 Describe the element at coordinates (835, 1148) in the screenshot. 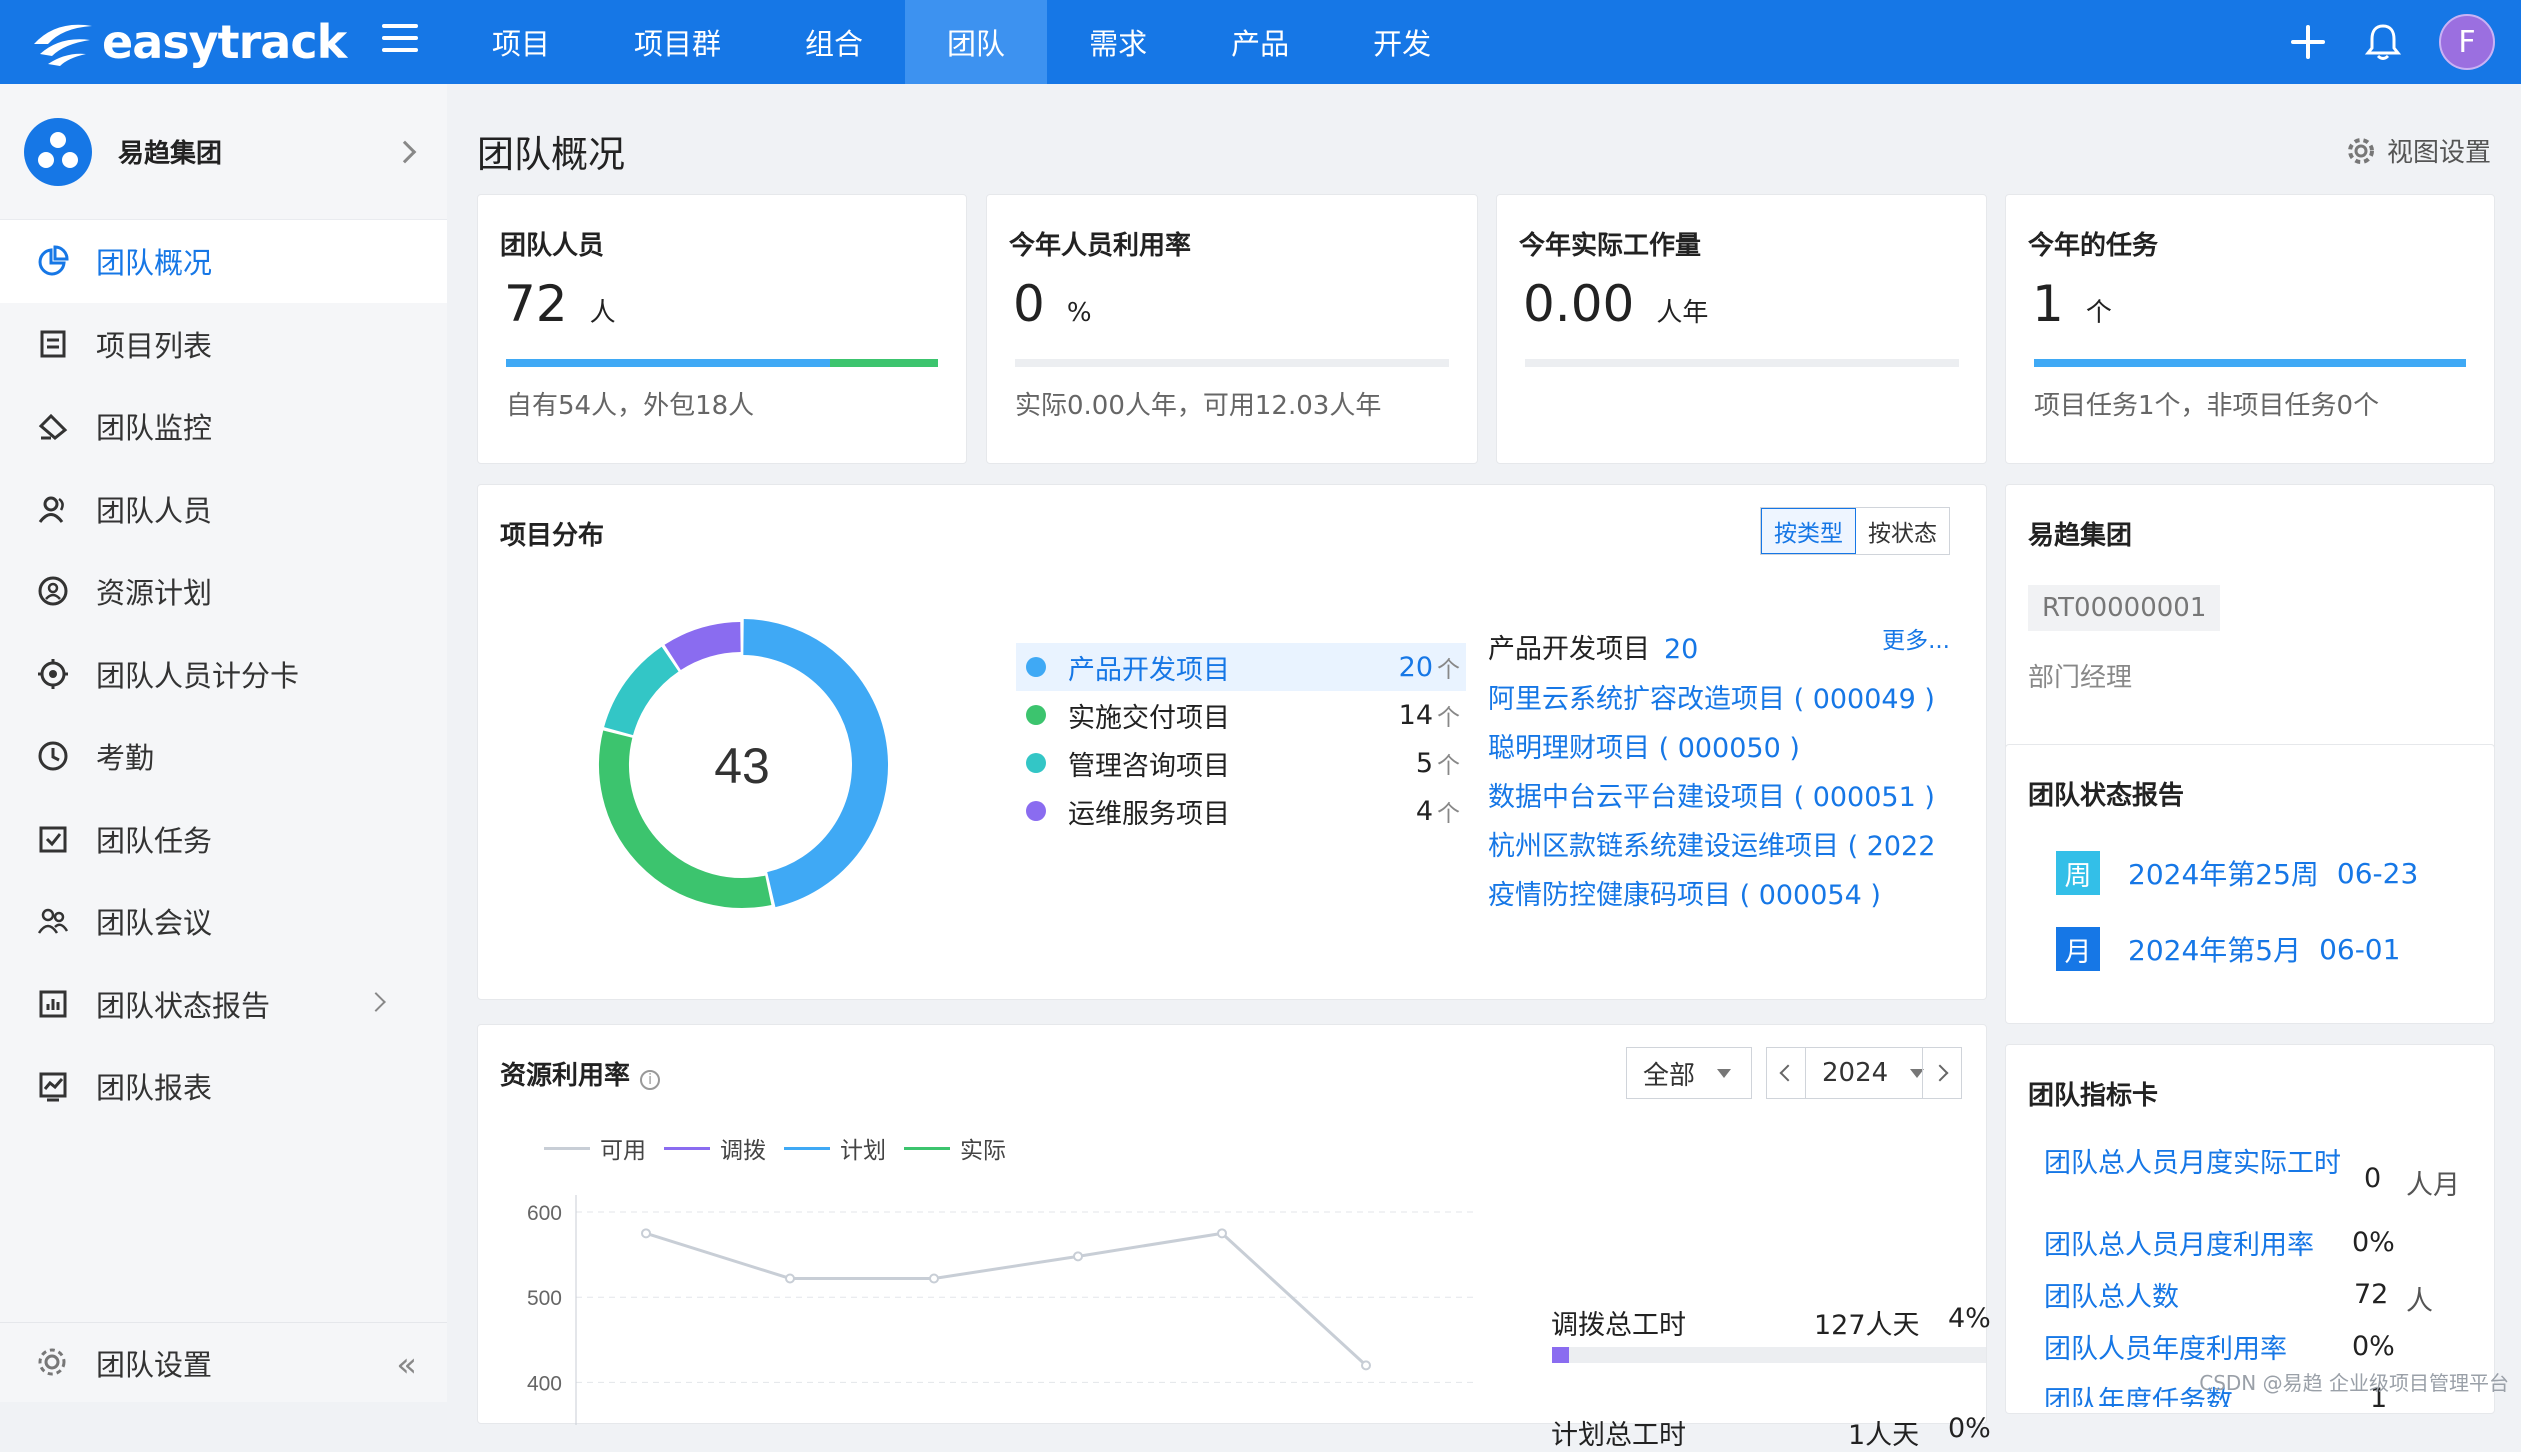

I see `legend-plan: 计划` at that location.